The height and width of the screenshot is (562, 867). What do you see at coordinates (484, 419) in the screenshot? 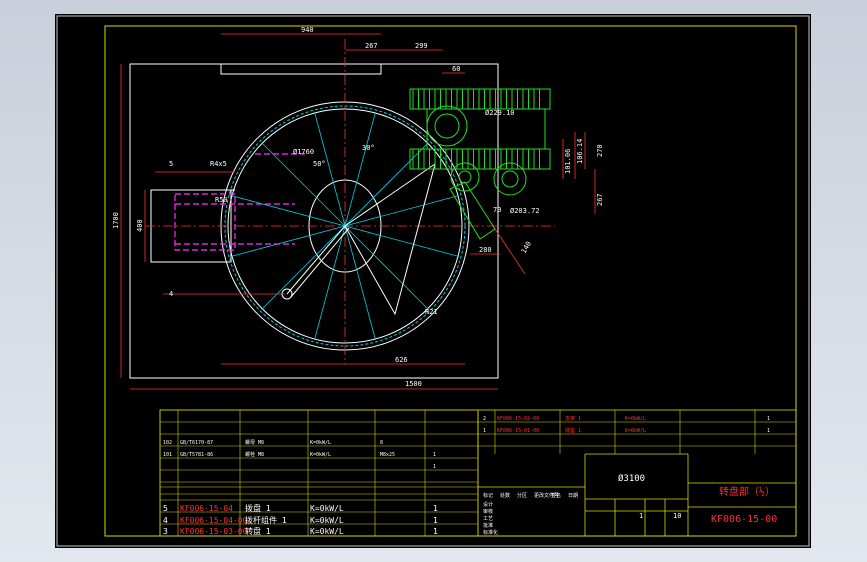
I see `bom-right-cell: 2` at bounding box center [484, 419].